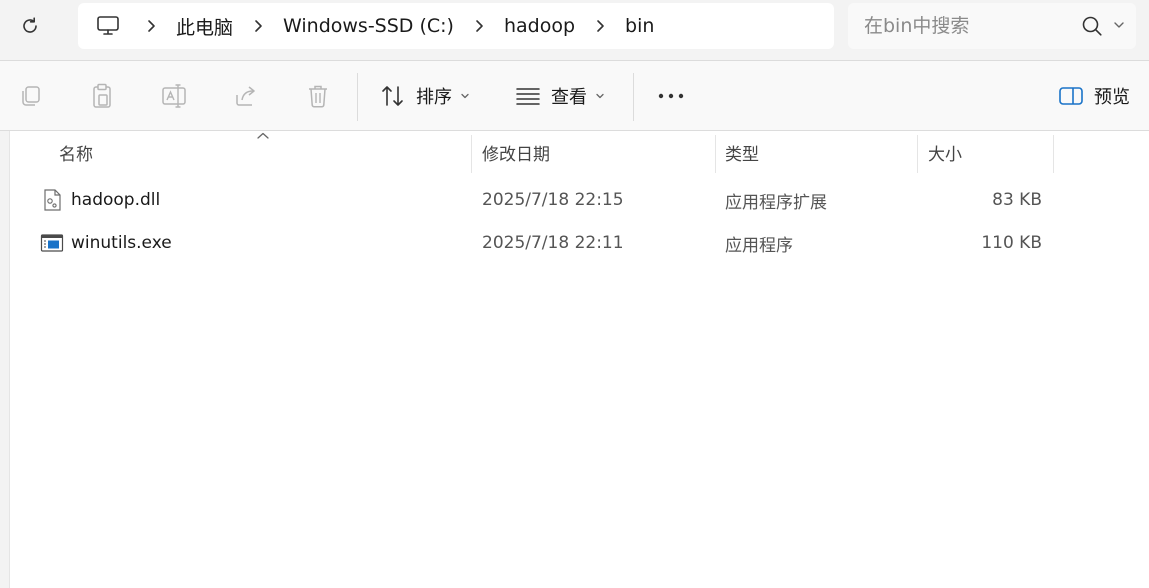 The image size is (1149, 588). I want to click on copy-icon, so click(31, 96).